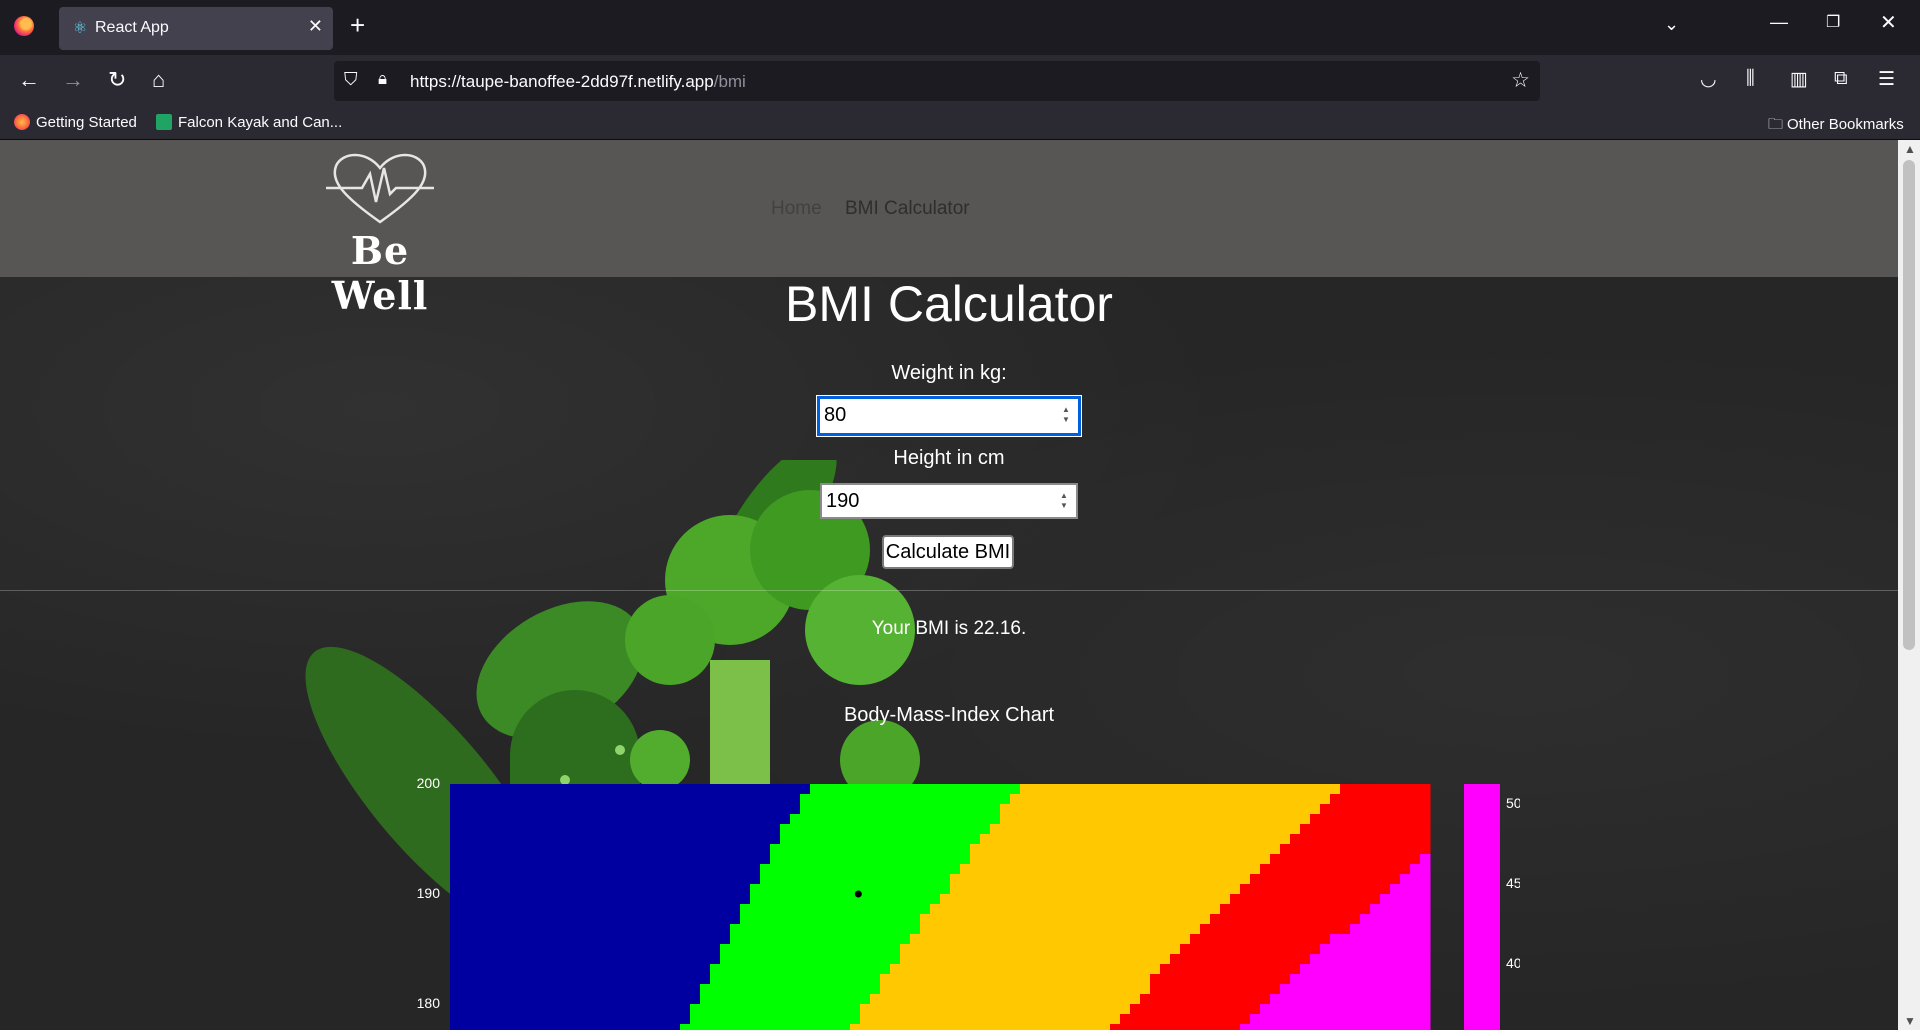 The image size is (1920, 1030). Describe the element at coordinates (1833, 22) in the screenshot. I see `restore-icon: ❐` at that location.